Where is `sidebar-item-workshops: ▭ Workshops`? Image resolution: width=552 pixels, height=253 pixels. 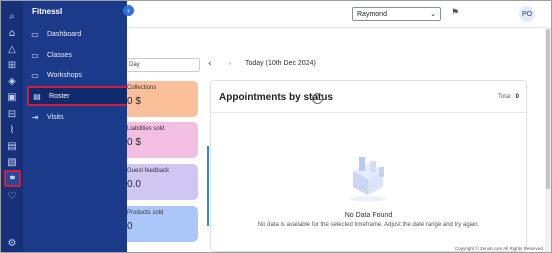 sidebar-item-workshops: ▭ Workshops is located at coordinates (76, 75).